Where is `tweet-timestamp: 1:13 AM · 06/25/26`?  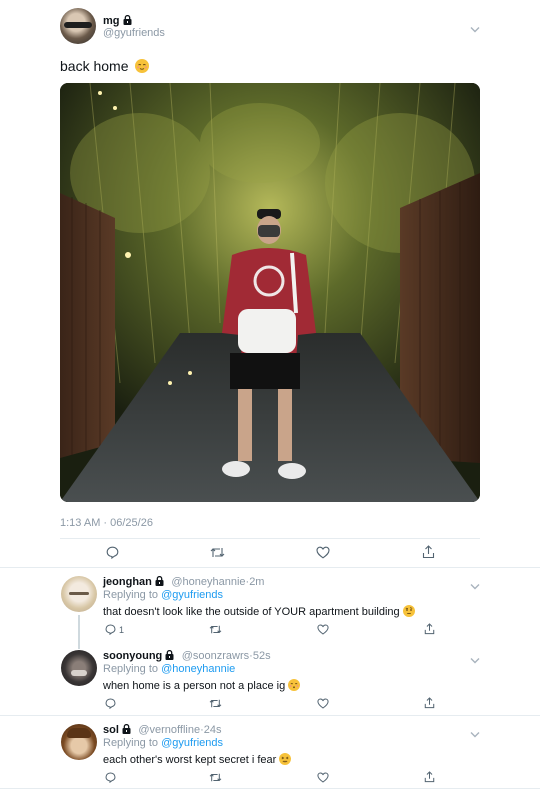
tweet-timestamp: 1:13 AM · 06/25/26 is located at coordinates (106, 523).